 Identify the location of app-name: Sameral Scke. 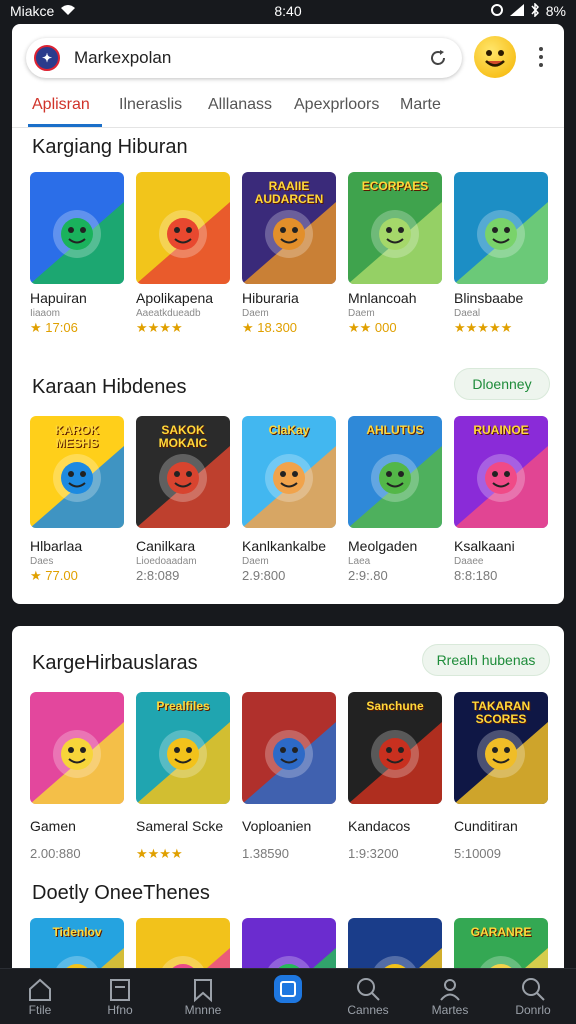
(179, 826).